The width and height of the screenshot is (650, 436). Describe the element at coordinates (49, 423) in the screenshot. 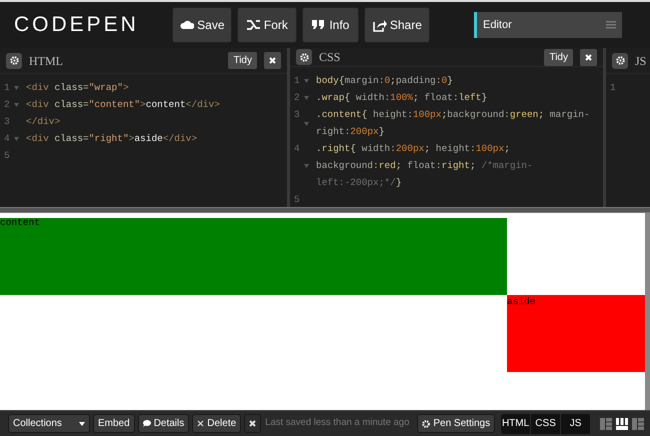

I see `collections-dropdown: Collections` at that location.